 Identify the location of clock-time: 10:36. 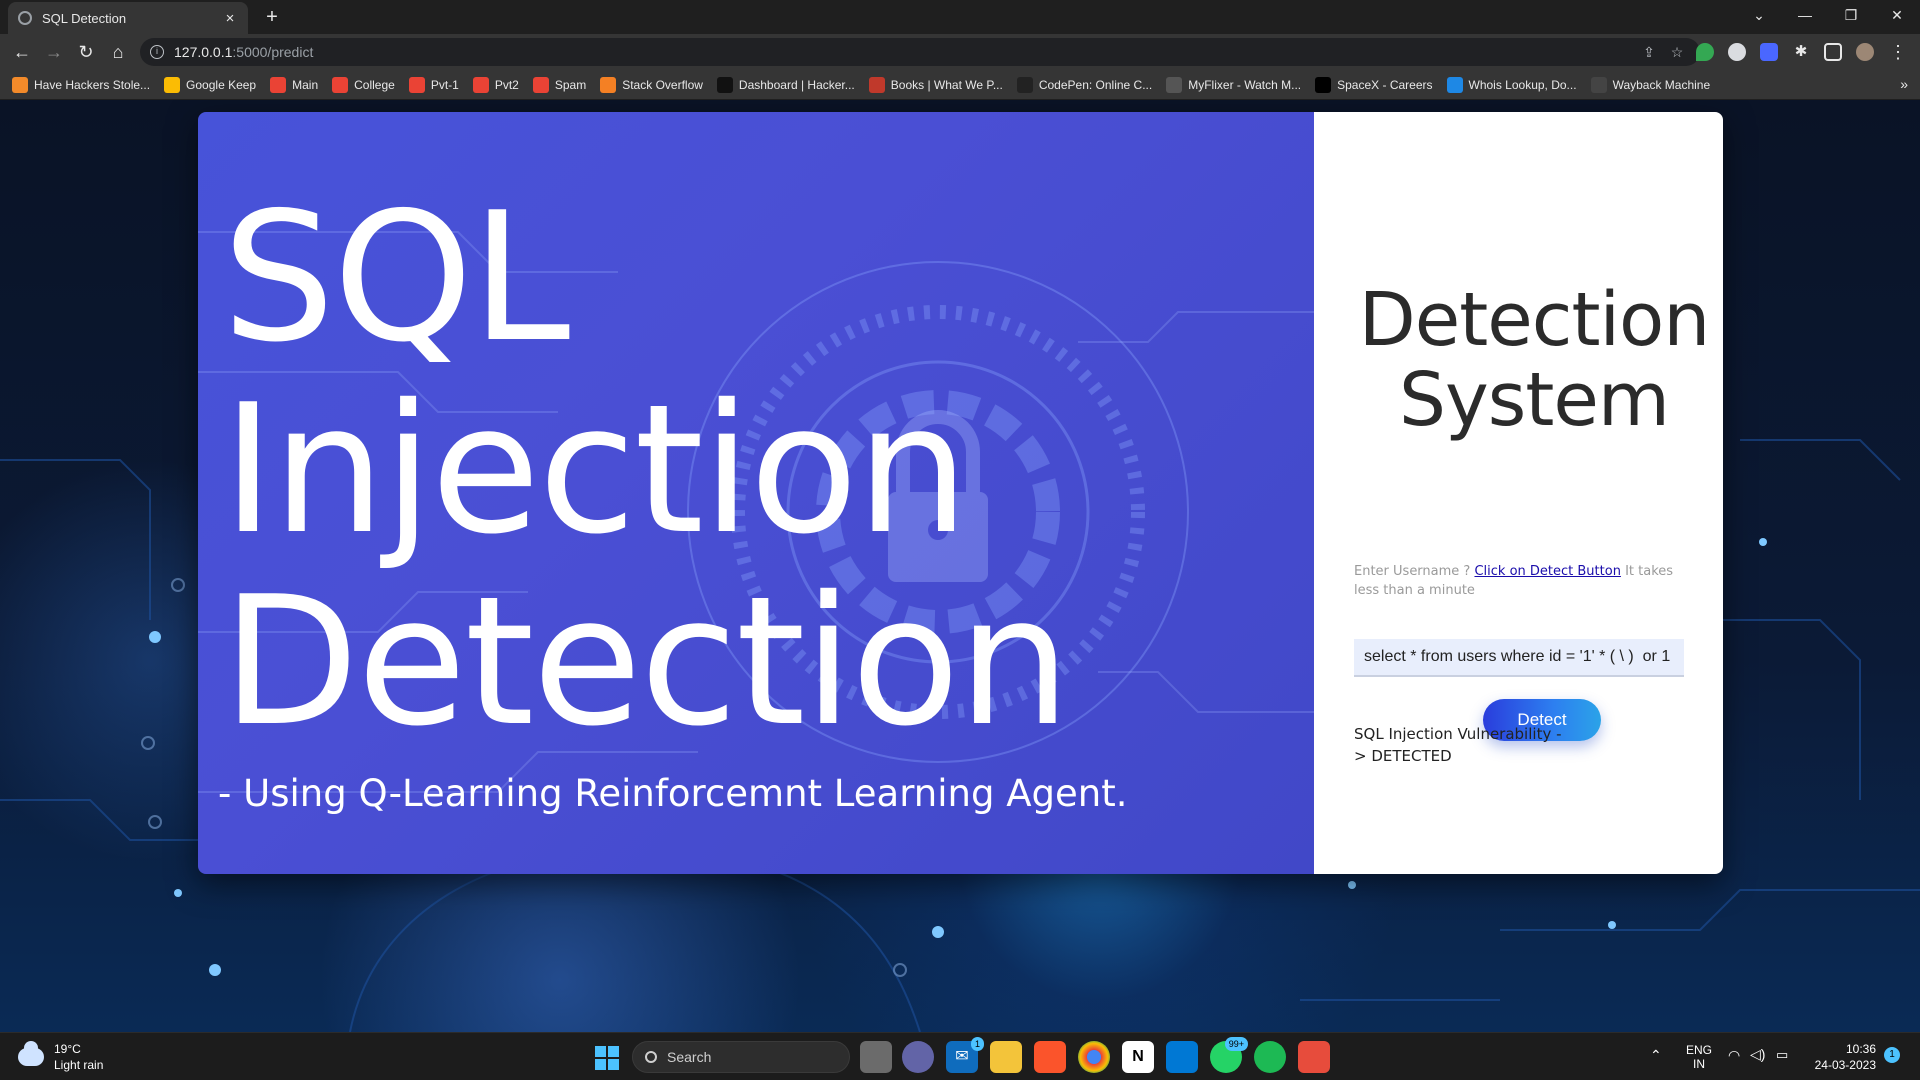
(1860, 1049).